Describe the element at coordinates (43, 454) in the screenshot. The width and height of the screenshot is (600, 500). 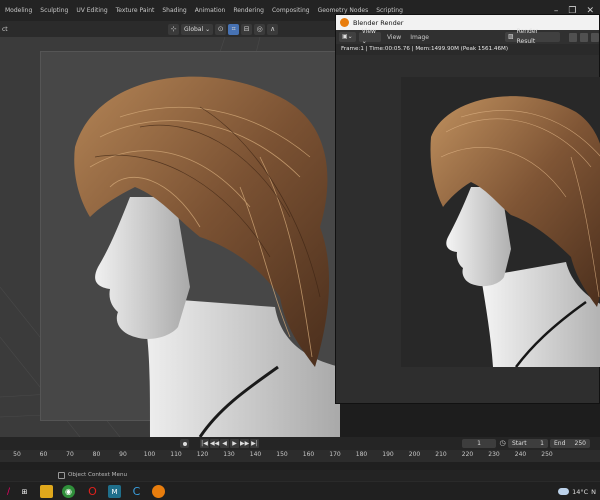
I see `ruler-tick-label: 60` at that location.